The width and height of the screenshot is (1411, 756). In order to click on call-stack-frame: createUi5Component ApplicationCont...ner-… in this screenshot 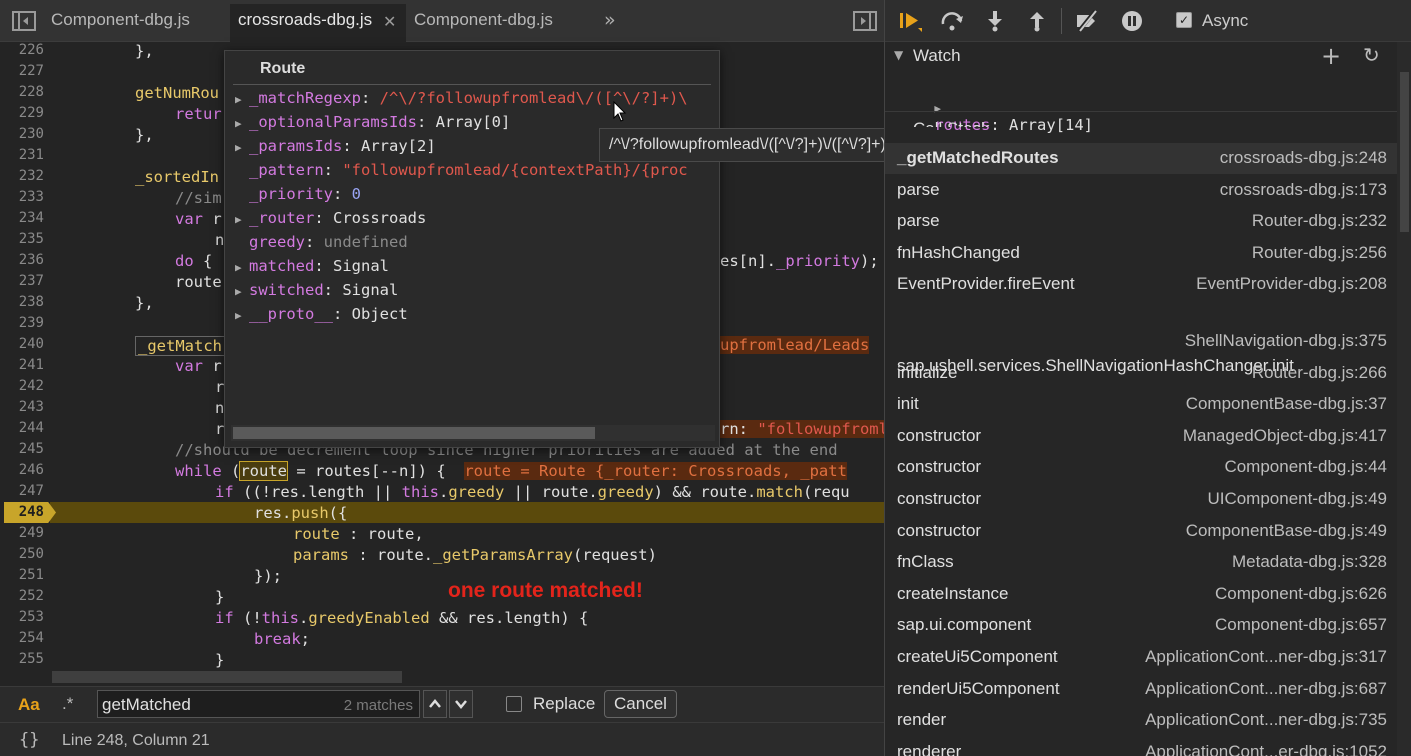, I will do `click(1142, 662)`.